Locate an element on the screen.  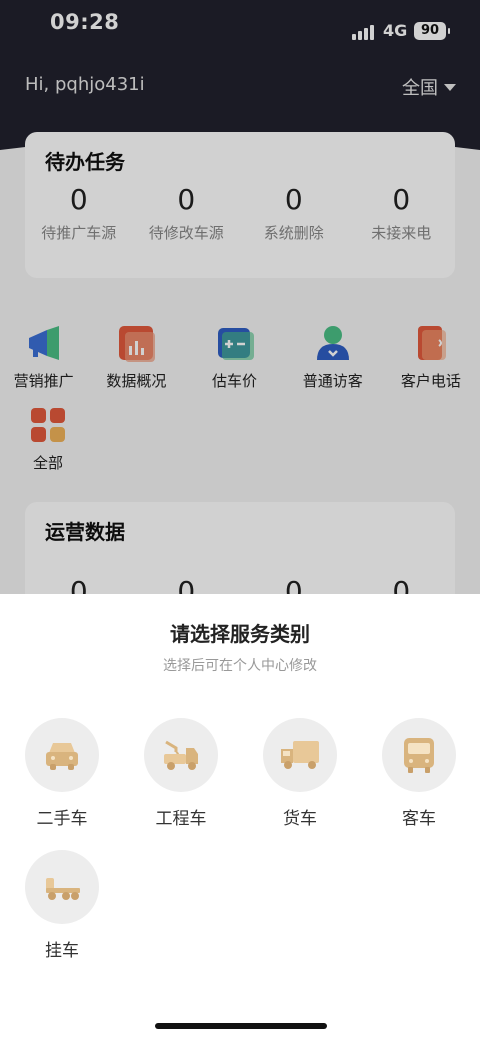
option-bus: 客车 is located at coordinates (419, 773).